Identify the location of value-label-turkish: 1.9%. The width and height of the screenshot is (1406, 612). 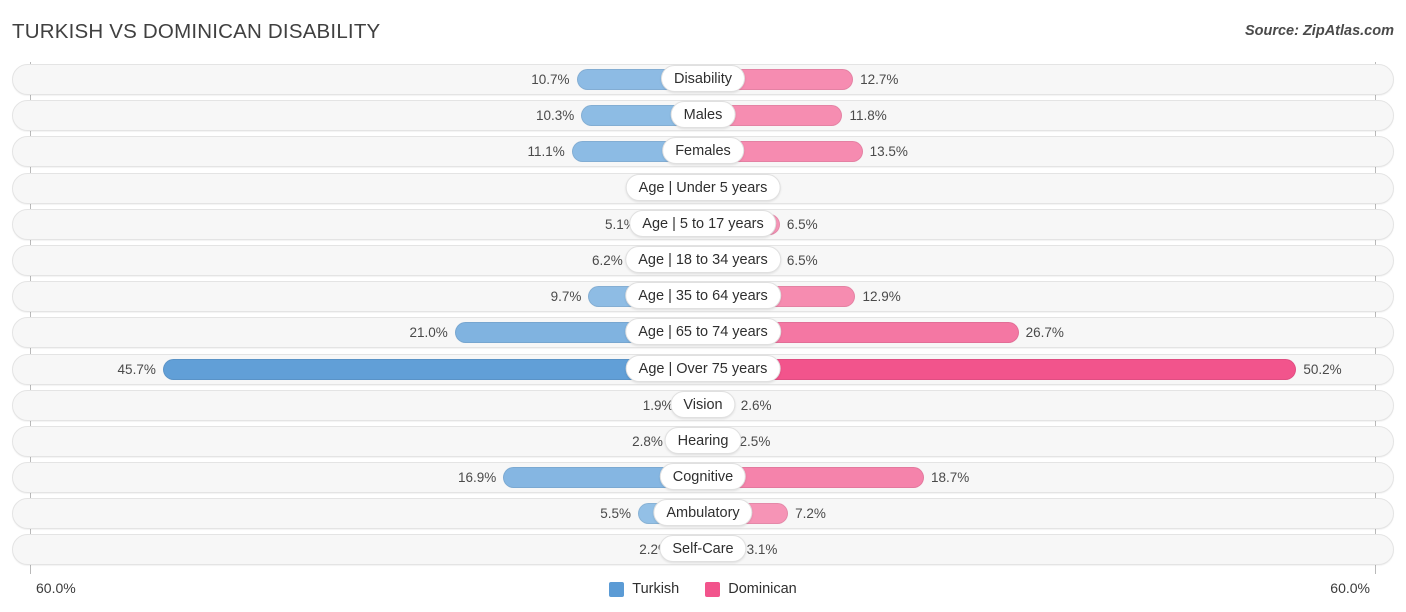
(658, 405).